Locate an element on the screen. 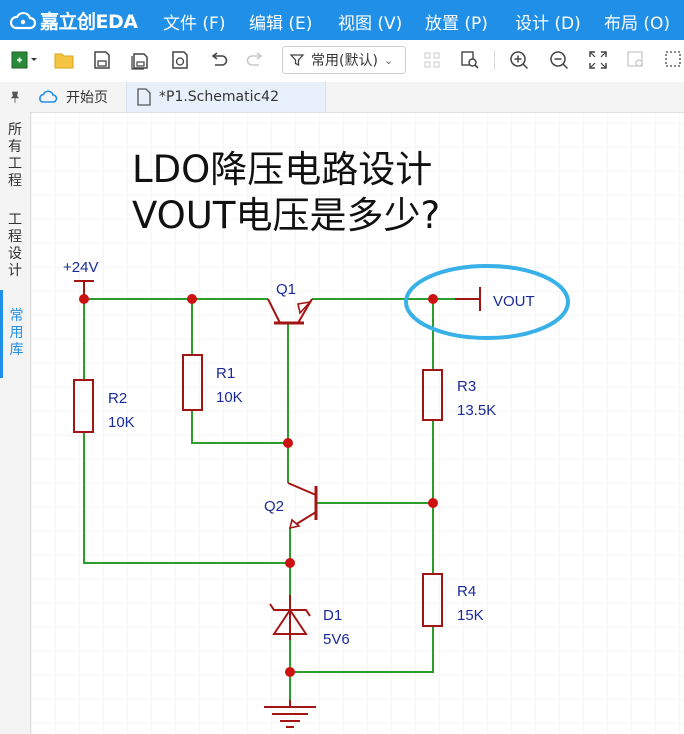  open-folder-button is located at coordinates (64, 60).